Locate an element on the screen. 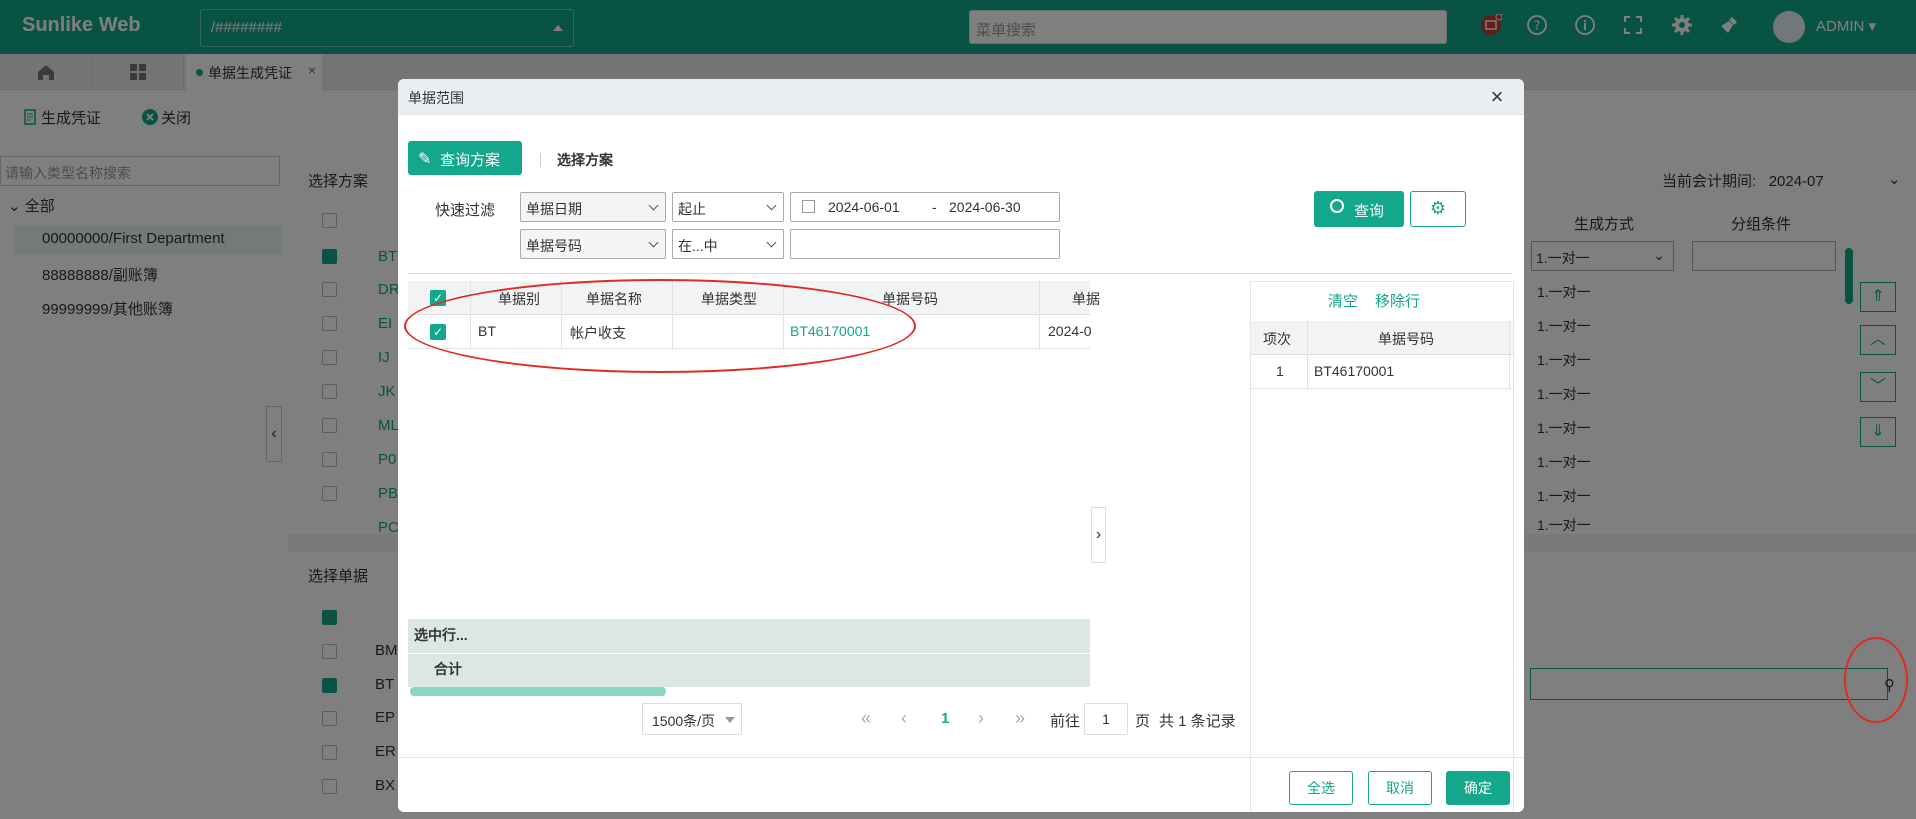 Image resolution: width=1916 pixels, height=819 pixels. calendar-icon is located at coordinates (808, 206).